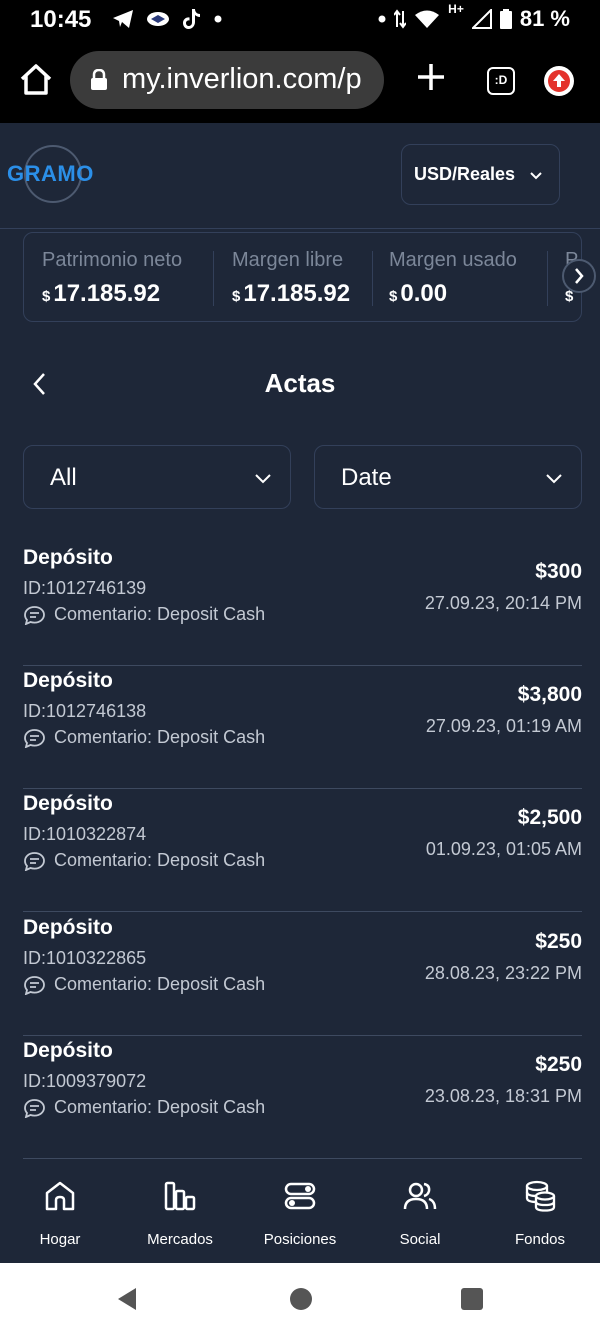  Describe the element at coordinates (505, 19) in the screenshot. I see `battery-icon` at that location.